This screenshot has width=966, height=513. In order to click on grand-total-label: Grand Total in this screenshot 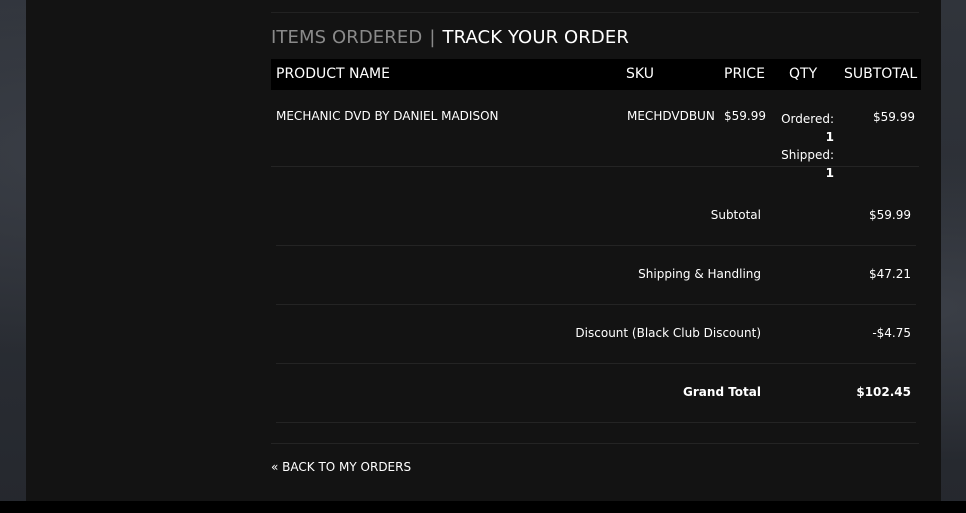, I will do `click(722, 392)`.